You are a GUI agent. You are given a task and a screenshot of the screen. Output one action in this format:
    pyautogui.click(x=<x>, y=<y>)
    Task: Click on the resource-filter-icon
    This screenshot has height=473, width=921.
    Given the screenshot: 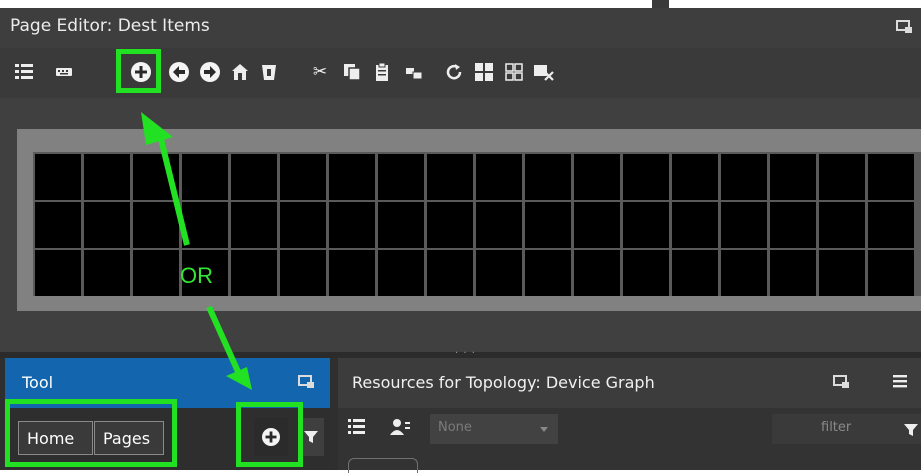 What is the action you would take?
    pyautogui.click(x=911, y=431)
    